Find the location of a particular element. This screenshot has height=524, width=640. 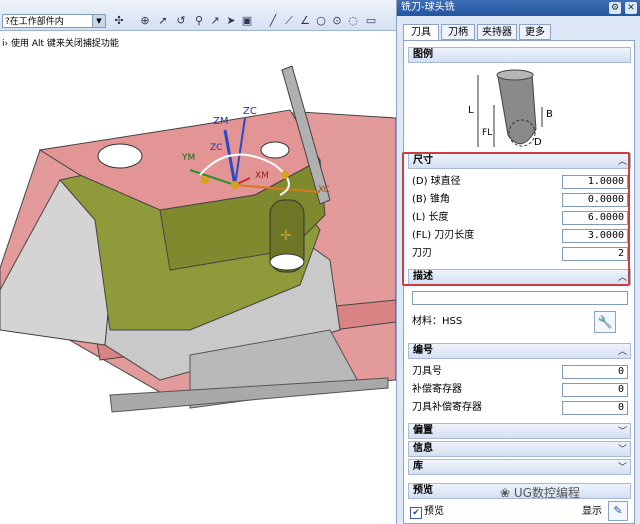

circle-icon: ○ is located at coordinates (321, 21).